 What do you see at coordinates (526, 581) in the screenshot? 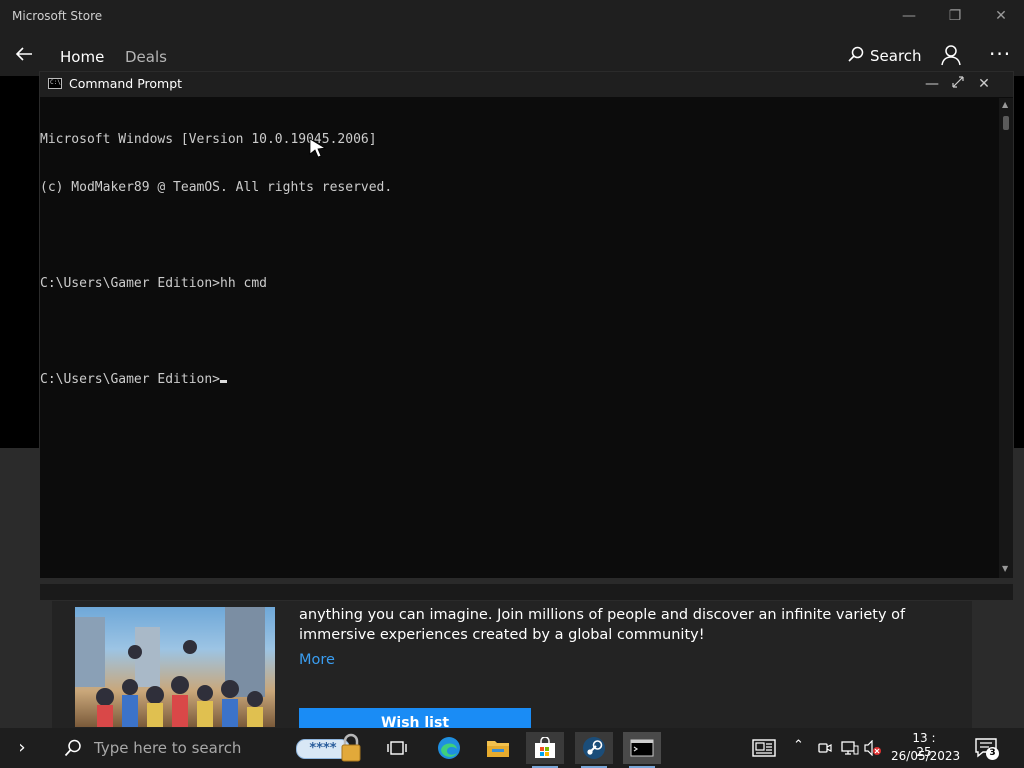
I see `cmd-divider` at bounding box center [526, 581].